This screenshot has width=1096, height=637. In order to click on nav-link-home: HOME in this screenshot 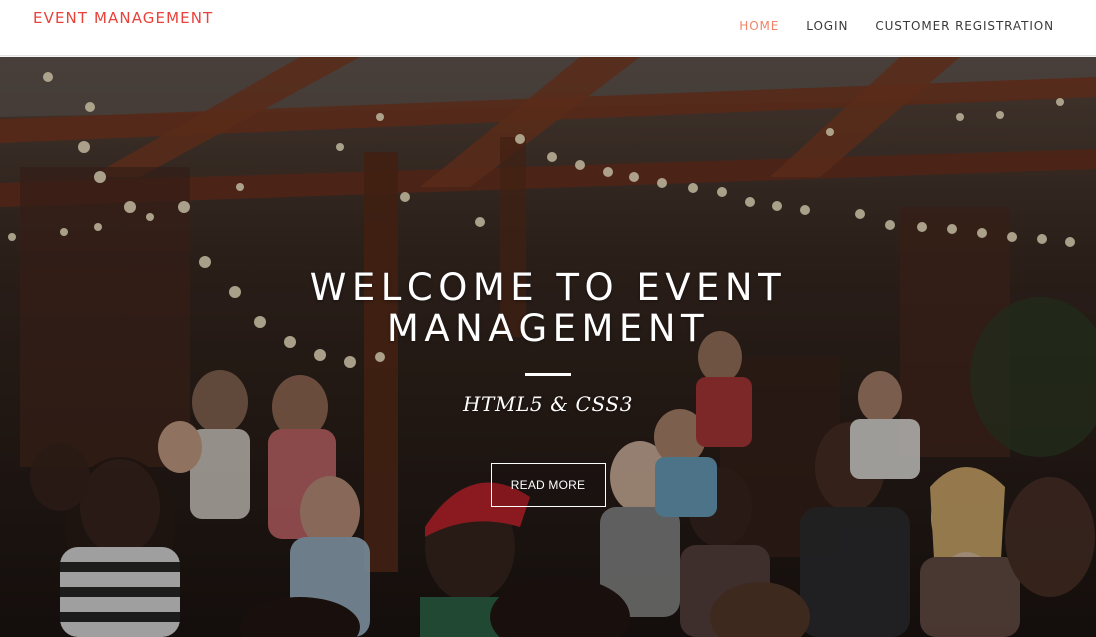, I will do `click(759, 26)`.